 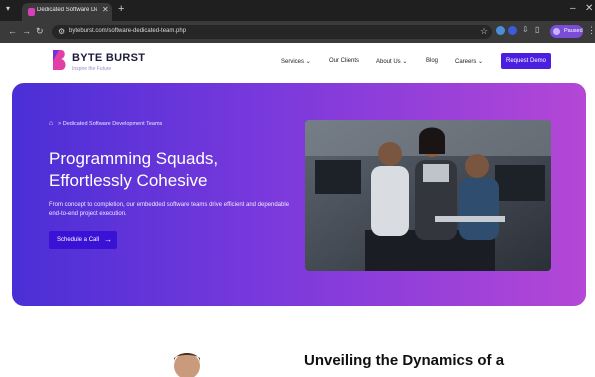 What do you see at coordinates (128, 180) in the screenshot?
I see `hero-title-line2: Effortlessly Cohesive` at bounding box center [128, 180].